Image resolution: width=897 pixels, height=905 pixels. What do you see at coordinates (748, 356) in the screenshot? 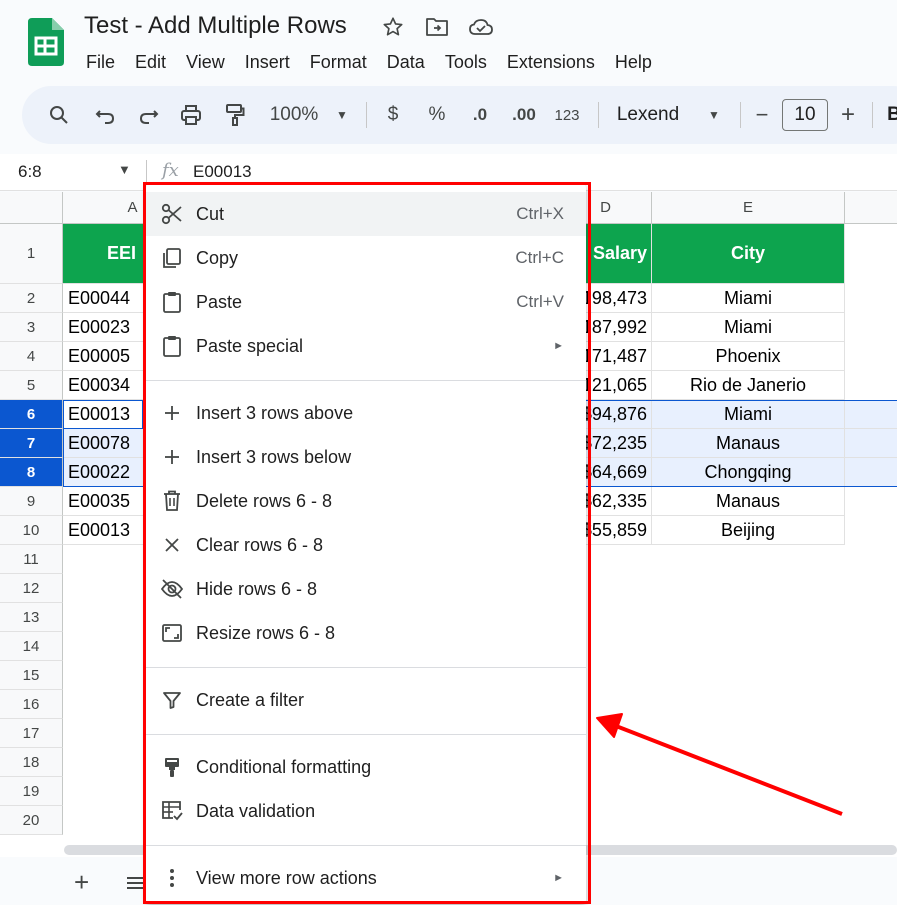
I see `cell-city: Phoenix` at bounding box center [748, 356].